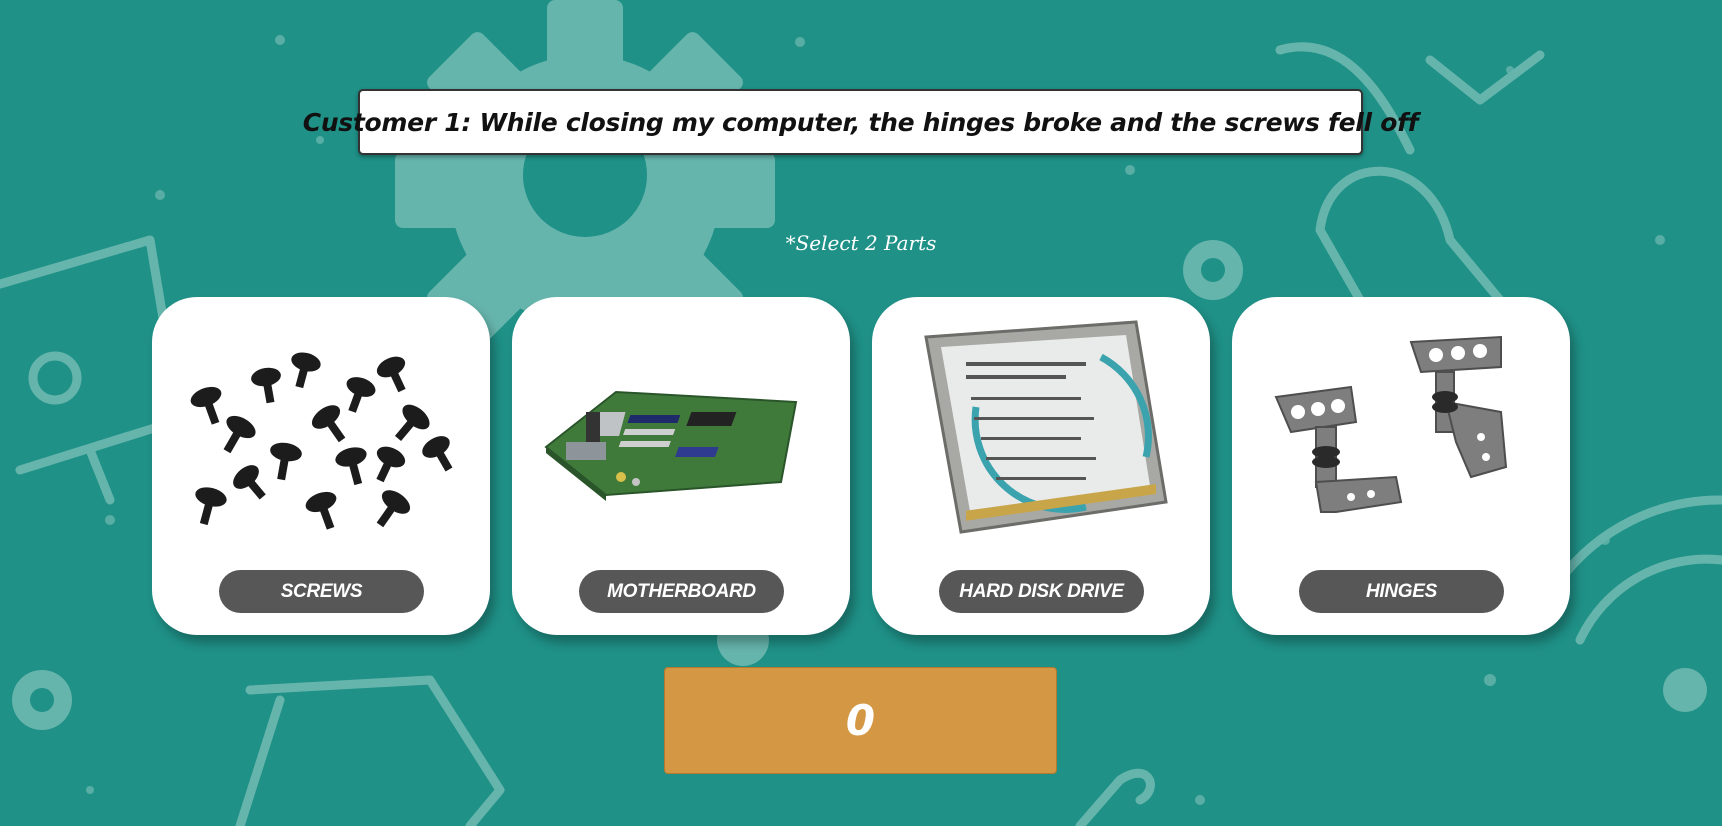 The image size is (1722, 826). I want to click on motherboard-image, so click(671, 445).